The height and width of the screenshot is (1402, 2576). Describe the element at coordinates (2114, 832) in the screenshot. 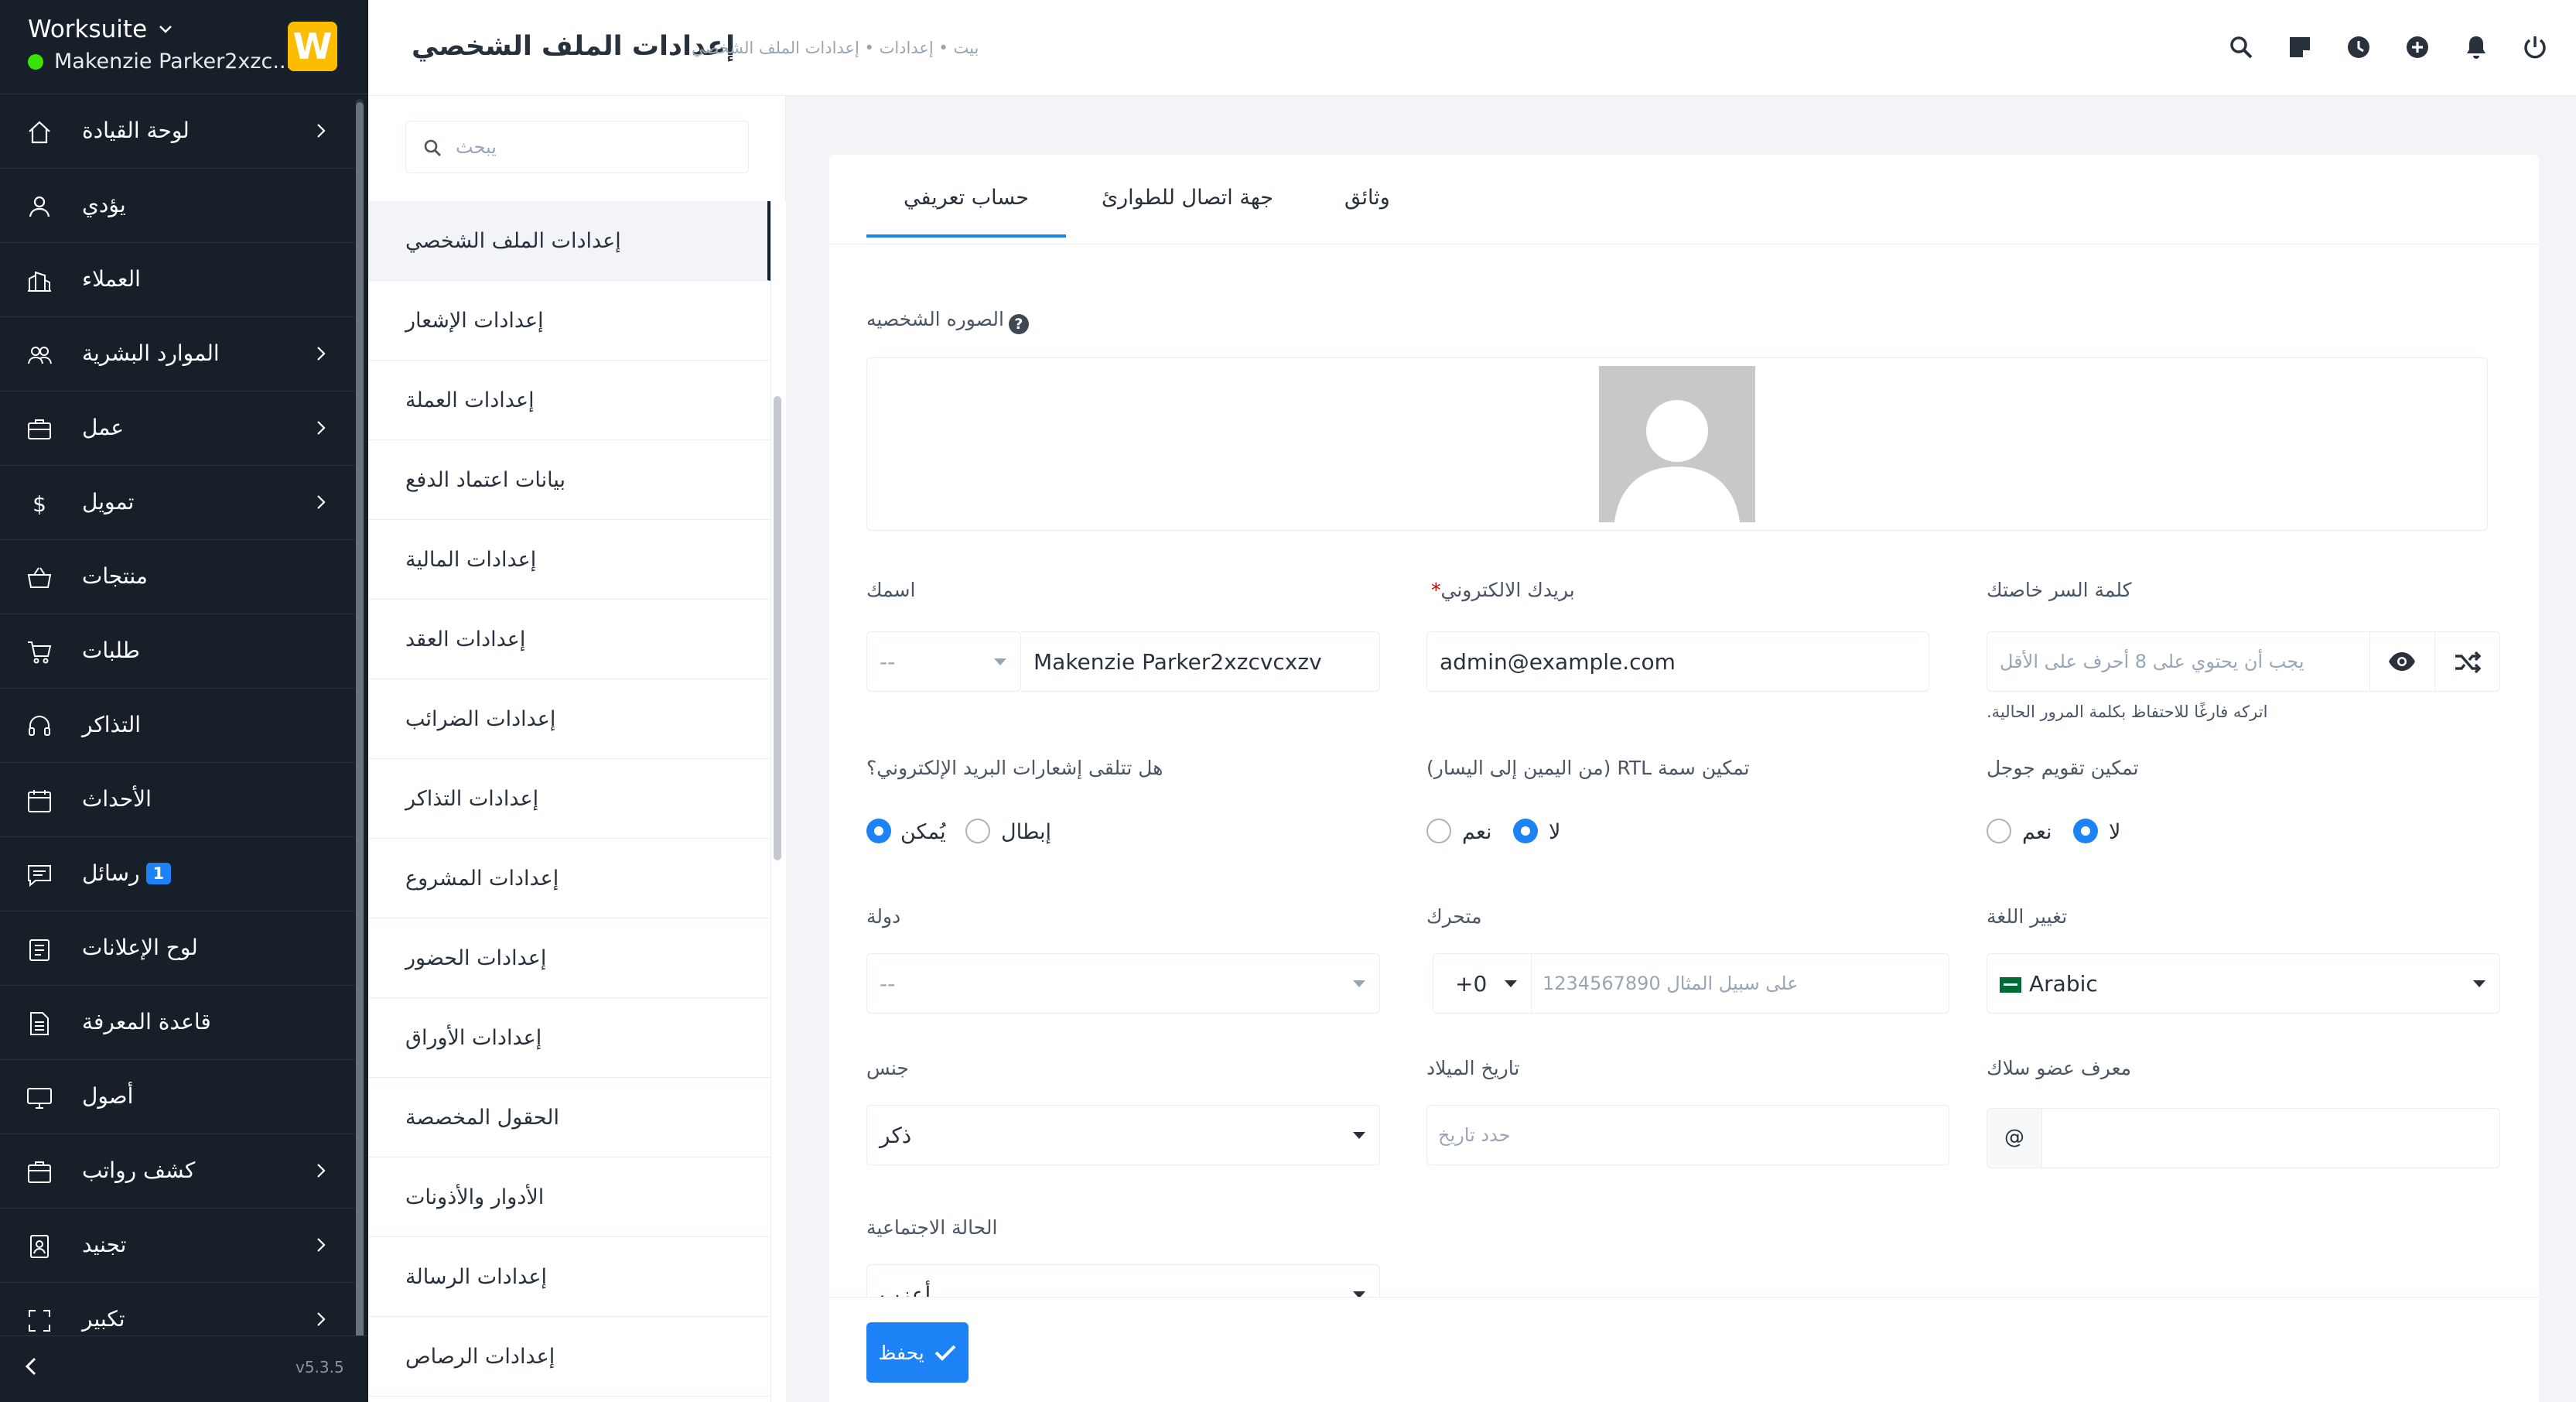

I see `google-calendar-no-label: لا` at that location.